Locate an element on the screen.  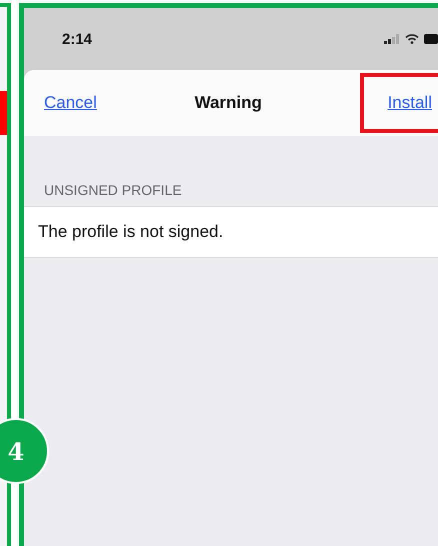
highlight-frame is located at coordinates (3, 113).